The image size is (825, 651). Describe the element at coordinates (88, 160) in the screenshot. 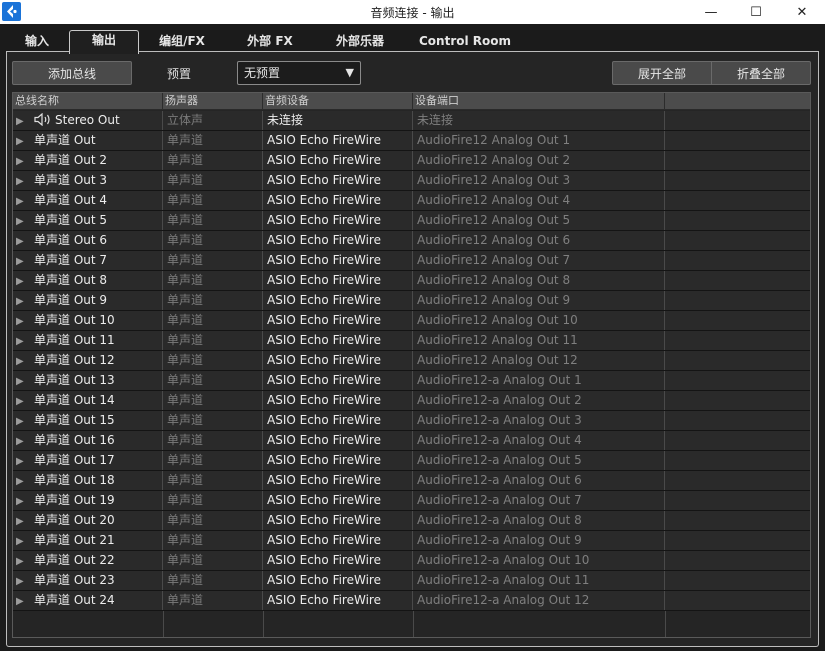

I see `bus-name-cell: ▶ 单声道 Out 2` at that location.